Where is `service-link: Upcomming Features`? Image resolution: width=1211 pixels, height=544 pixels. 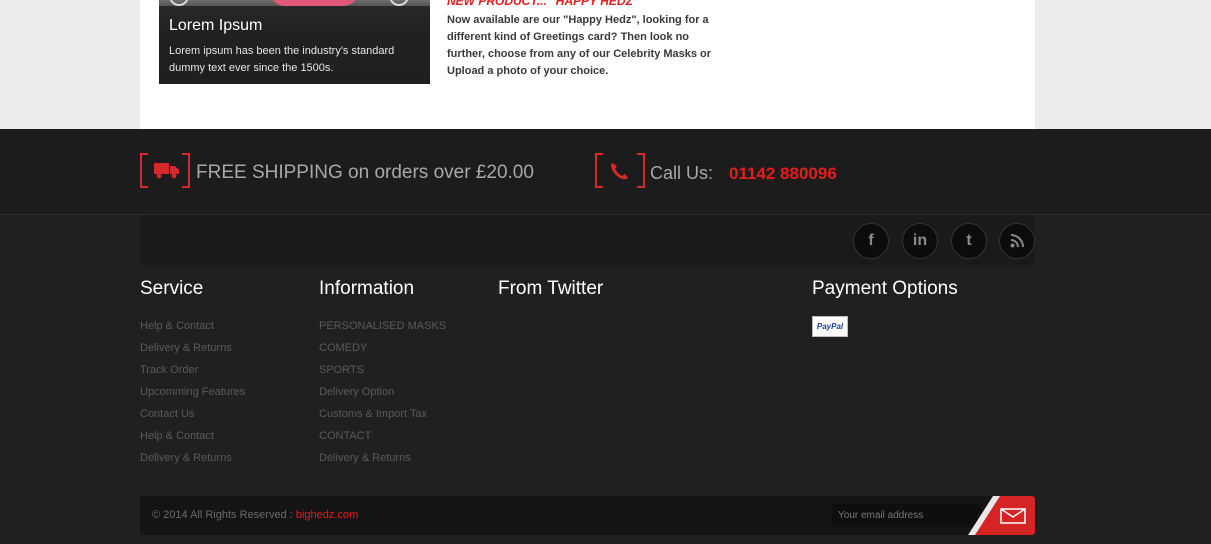
service-link: Upcomming Features is located at coordinates (192, 396).